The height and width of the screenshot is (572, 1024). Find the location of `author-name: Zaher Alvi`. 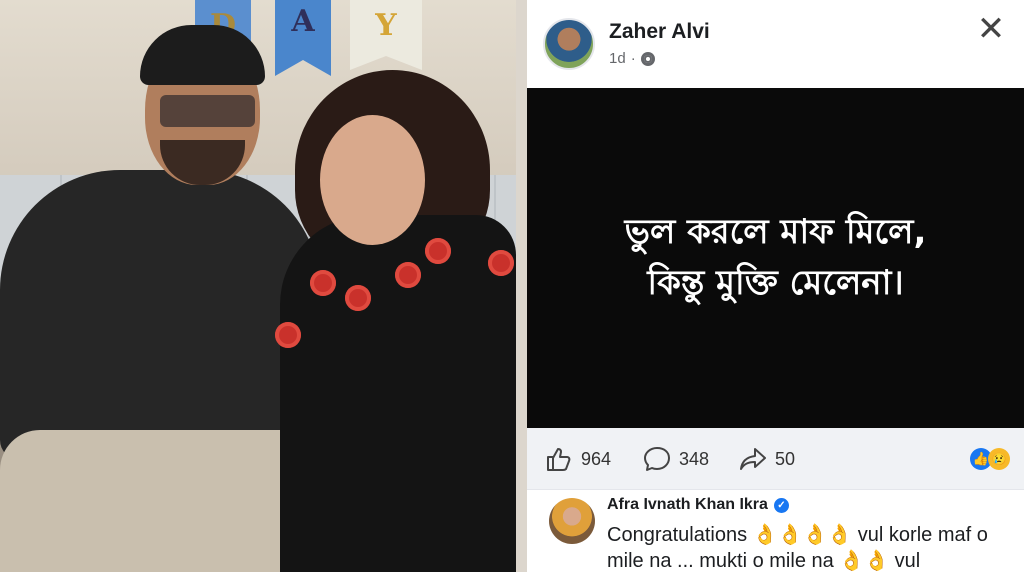

author-name: Zaher Alvi is located at coordinates (659, 32).